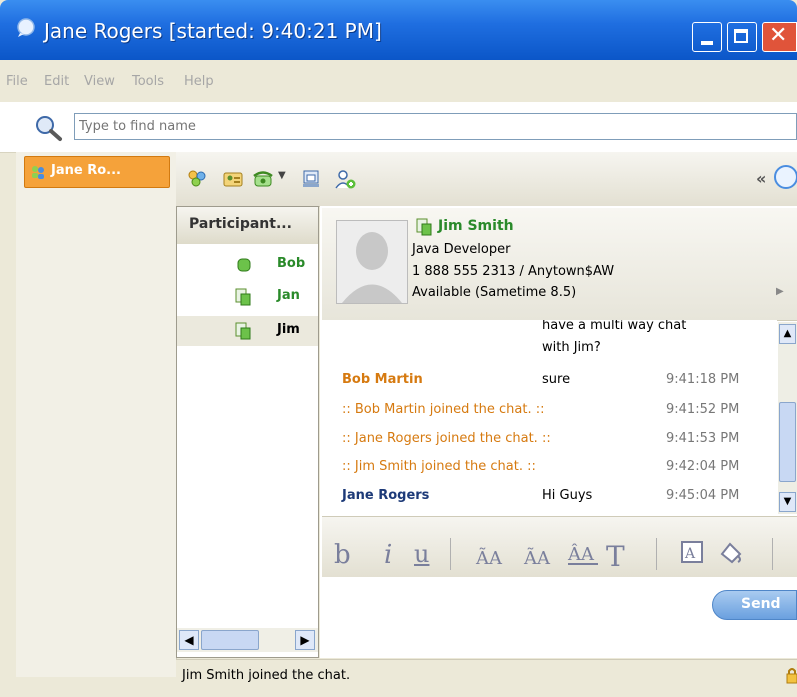  What do you see at coordinates (791, 676) in the screenshot?
I see `lock-icon` at bounding box center [791, 676].